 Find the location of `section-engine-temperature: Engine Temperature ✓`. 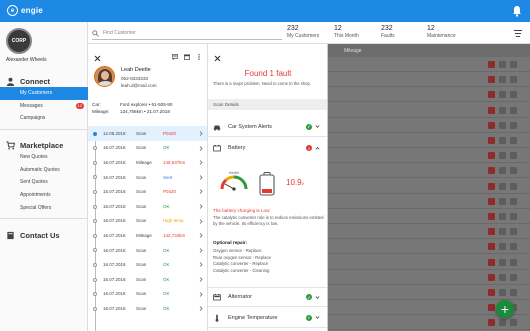

section-engine-temperature: Engine Temperature ✓ is located at coordinates (267, 318).